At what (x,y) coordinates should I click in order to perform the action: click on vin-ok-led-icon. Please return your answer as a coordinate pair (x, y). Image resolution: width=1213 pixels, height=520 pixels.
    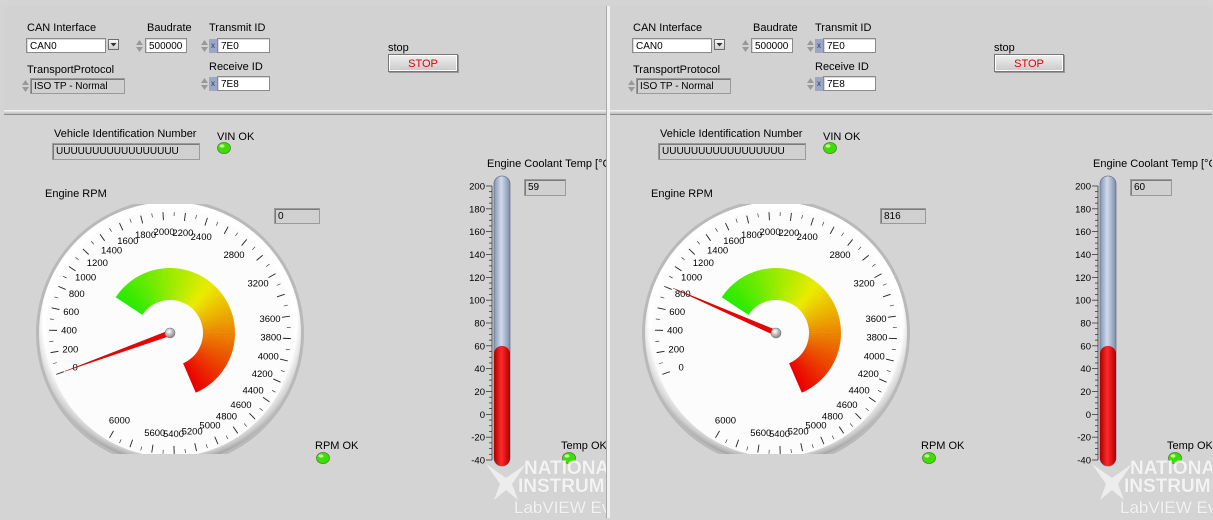
    Looking at the image, I should click on (830, 148).